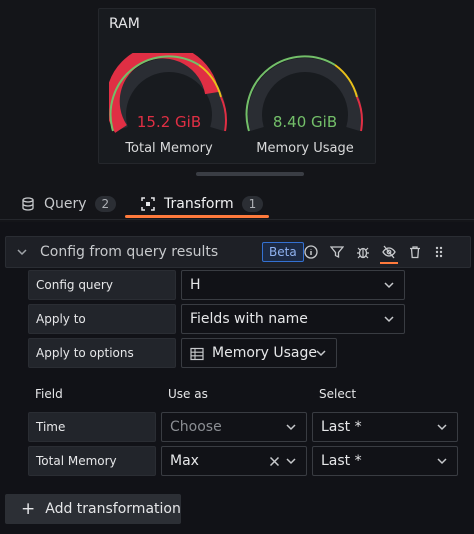  Describe the element at coordinates (148, 204) in the screenshot. I see `transform-icon` at that location.